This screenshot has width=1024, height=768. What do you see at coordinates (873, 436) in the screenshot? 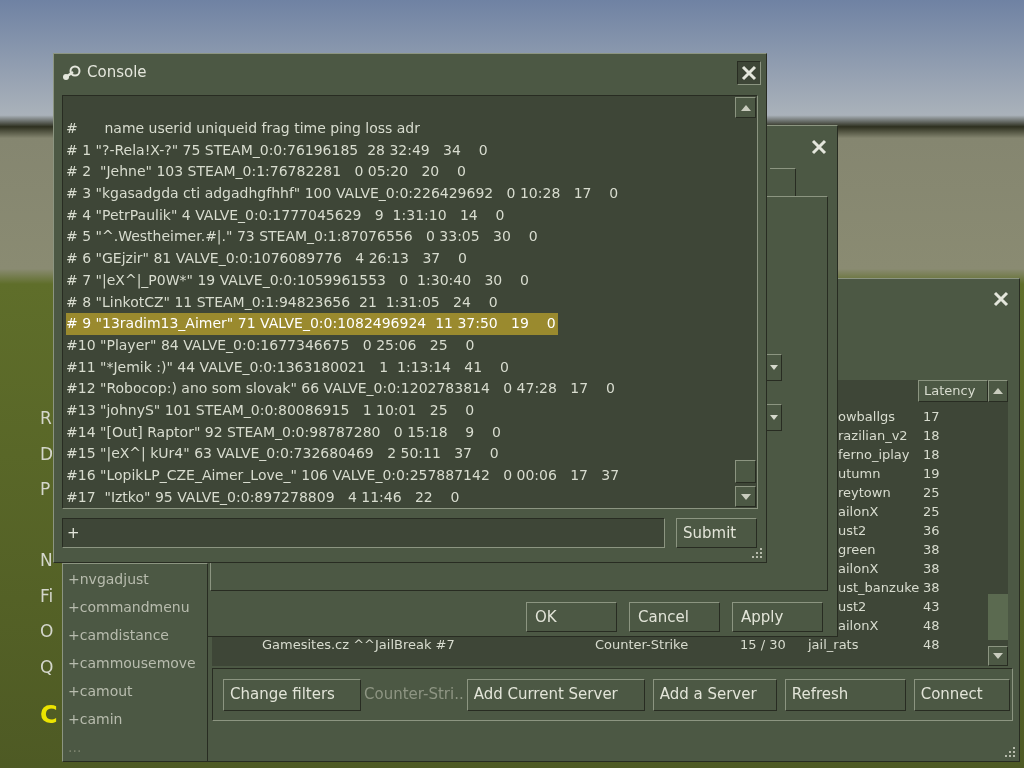
I see `map-cell-text: razilian_v2` at bounding box center [873, 436].